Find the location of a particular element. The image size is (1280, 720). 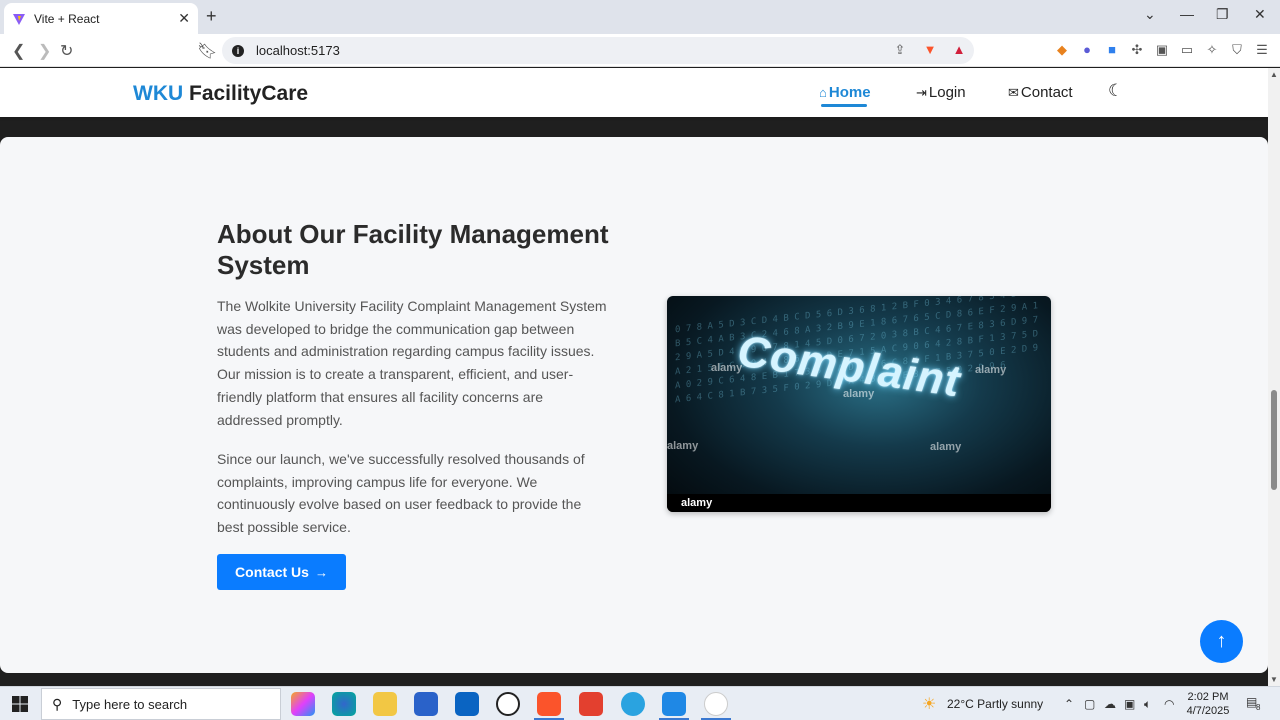

sidebar-icon: ▣ is located at coordinates (1162, 50).